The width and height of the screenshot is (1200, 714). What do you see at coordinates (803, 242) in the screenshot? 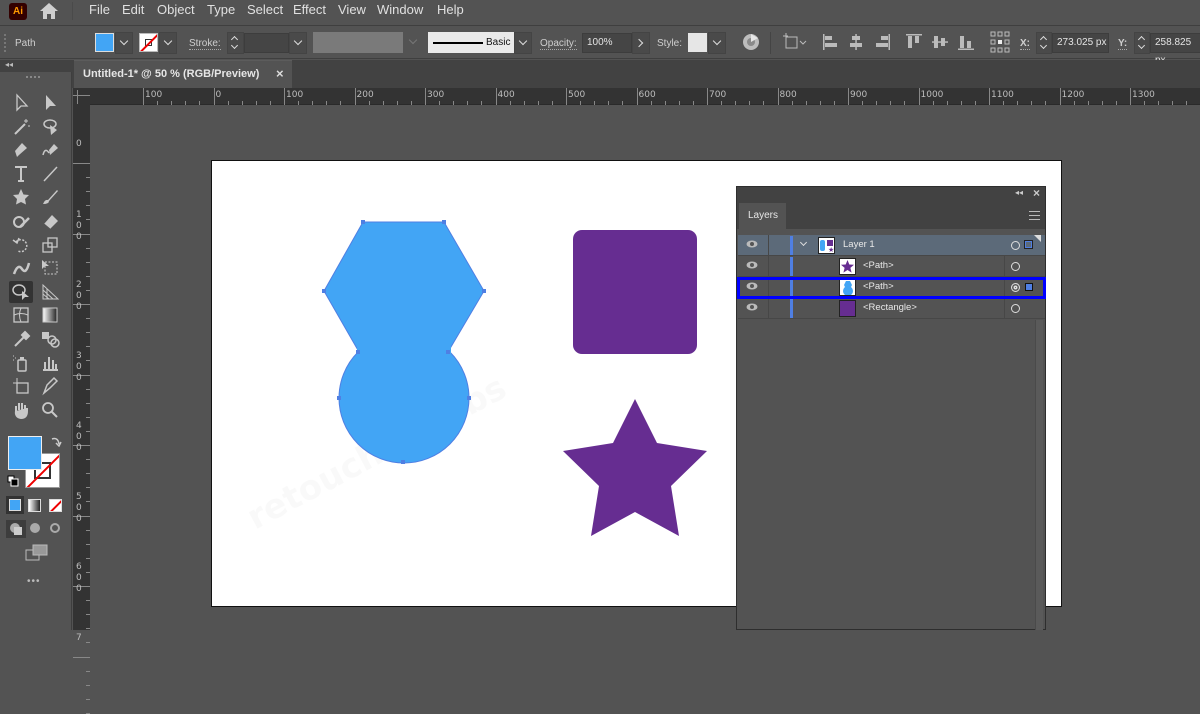
I see `expand-chevron-icon` at bounding box center [803, 242].